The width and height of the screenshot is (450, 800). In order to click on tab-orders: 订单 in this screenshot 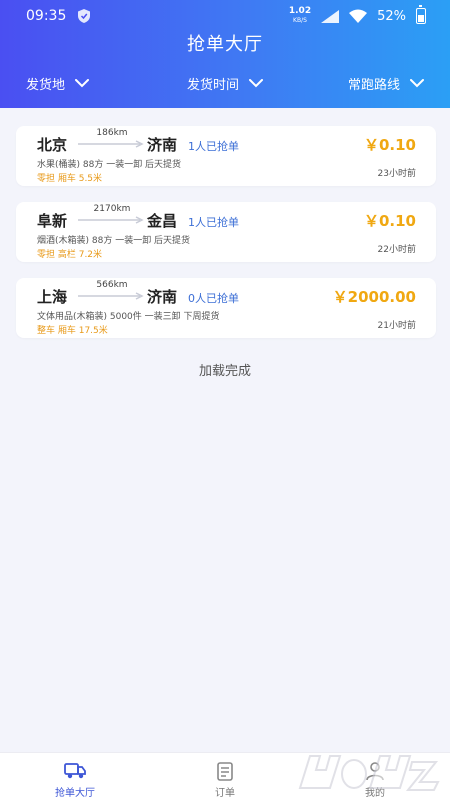, I will do `click(225, 780)`.